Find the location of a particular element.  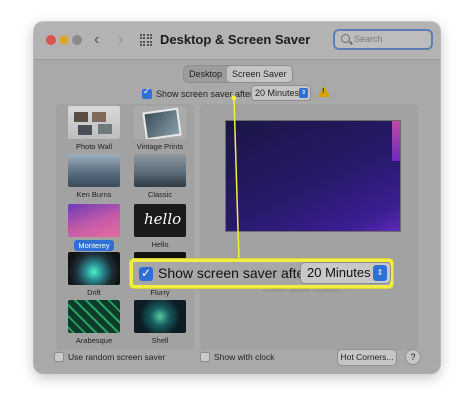

title-bar: ‹ › Desktop & Screen Saver Search is located at coordinates (237, 41).